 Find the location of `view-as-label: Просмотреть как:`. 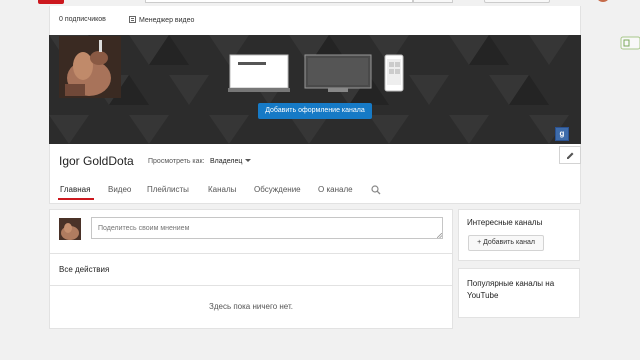

view-as-label: Просмотреть как: is located at coordinates (176, 161).